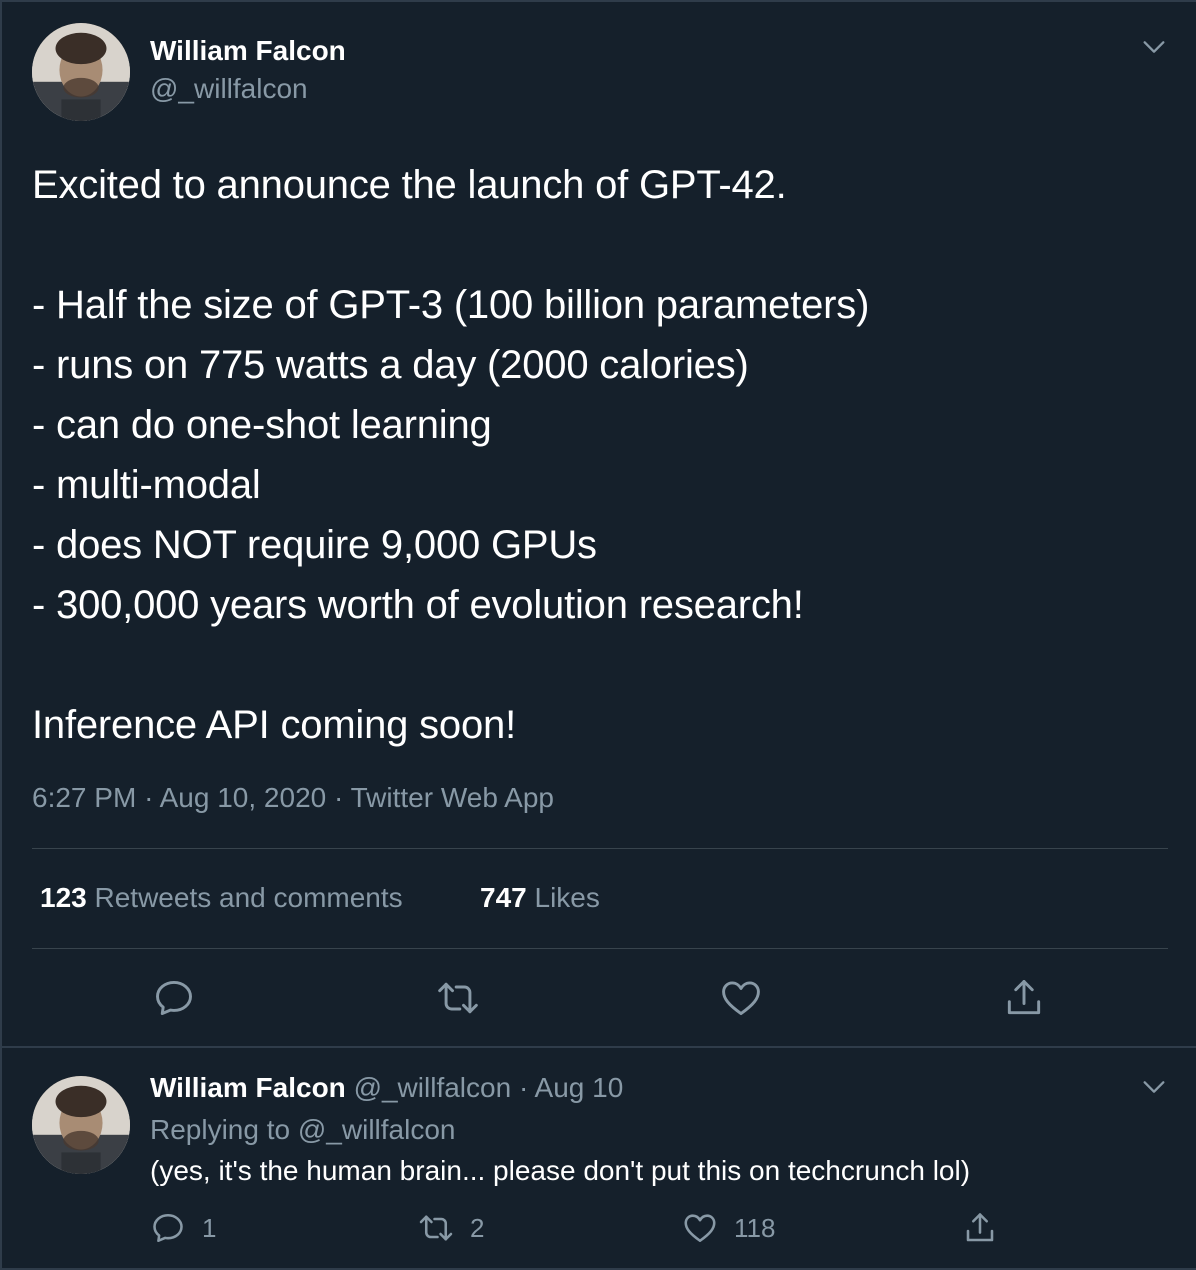  I want to click on reply-author-handle: @_willfalcon, so click(433, 1087).